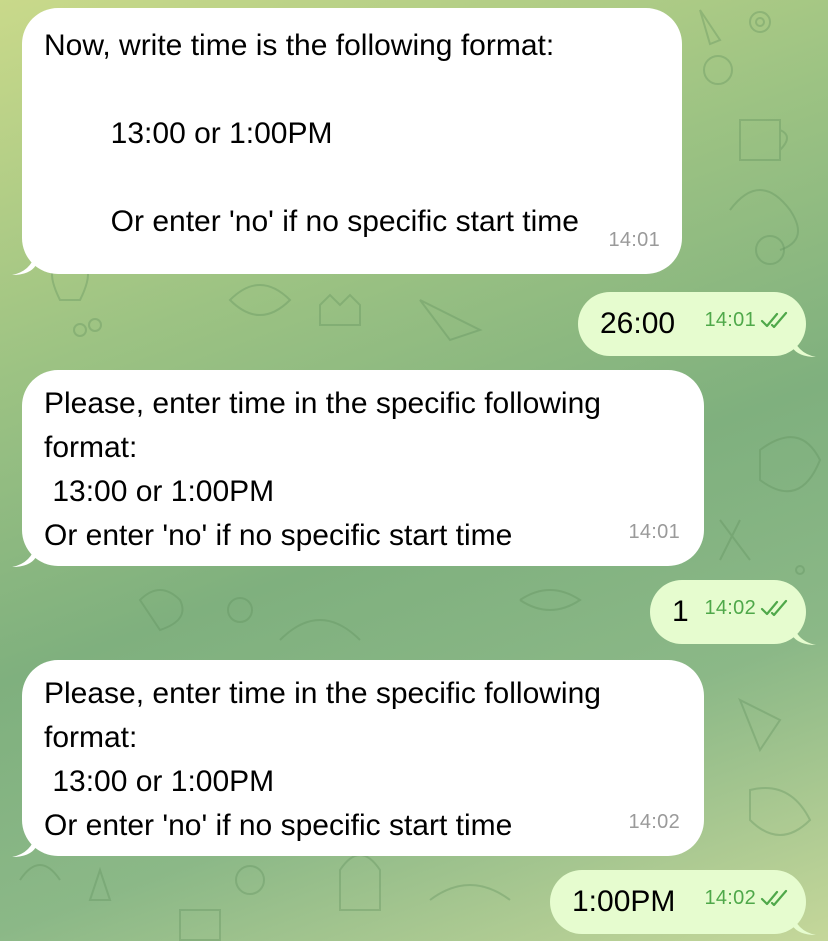 The image size is (828, 941). I want to click on message-time-label: 14:01, so click(730, 320).